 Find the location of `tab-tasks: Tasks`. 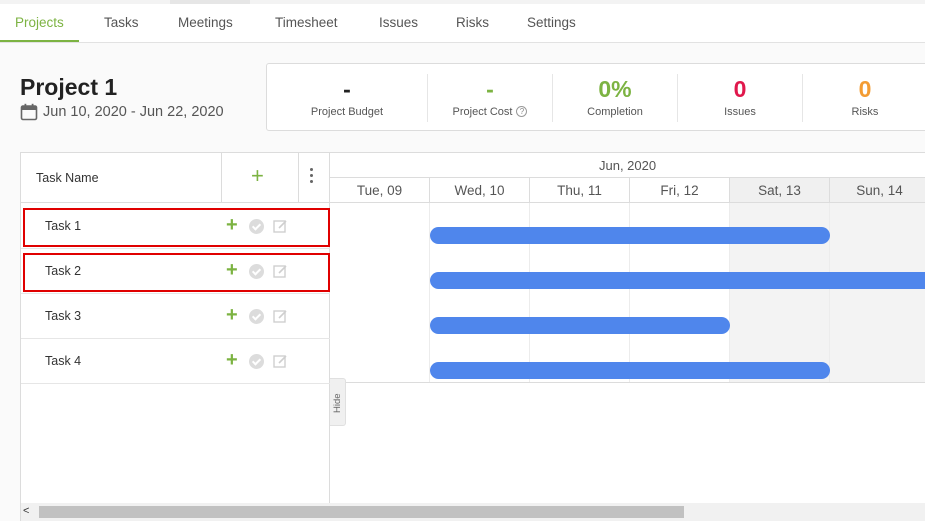

tab-tasks: Tasks is located at coordinates (121, 22).